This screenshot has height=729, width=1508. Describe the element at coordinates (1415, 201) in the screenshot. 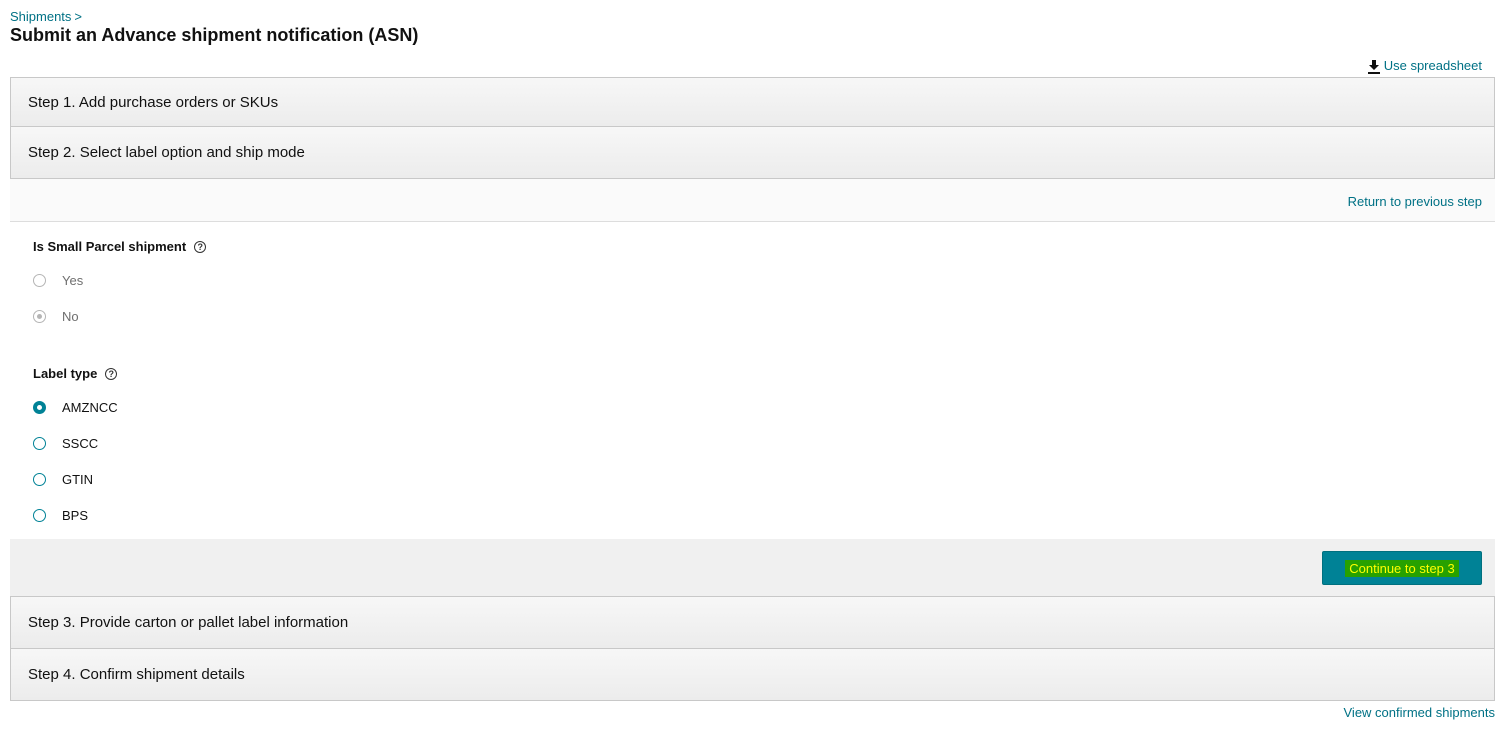

I see `return-to-previous-step-link: Return to previous step` at that location.